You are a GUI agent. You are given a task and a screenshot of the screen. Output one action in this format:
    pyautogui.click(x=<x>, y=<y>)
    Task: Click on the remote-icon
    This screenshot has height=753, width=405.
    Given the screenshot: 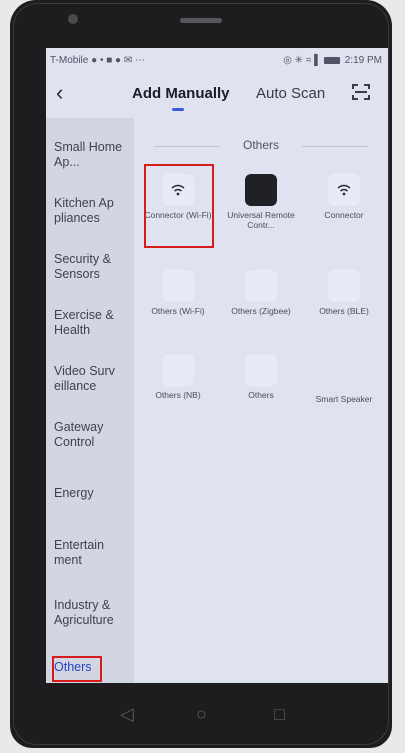 What is the action you would take?
    pyautogui.click(x=261, y=190)
    